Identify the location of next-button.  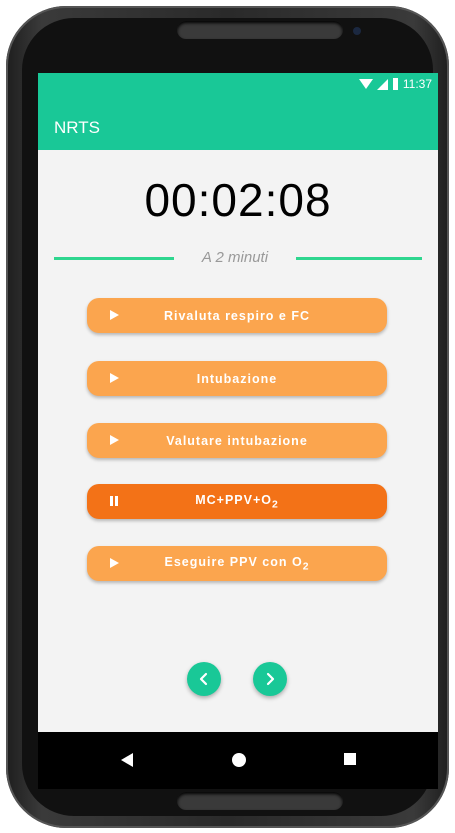
(270, 679).